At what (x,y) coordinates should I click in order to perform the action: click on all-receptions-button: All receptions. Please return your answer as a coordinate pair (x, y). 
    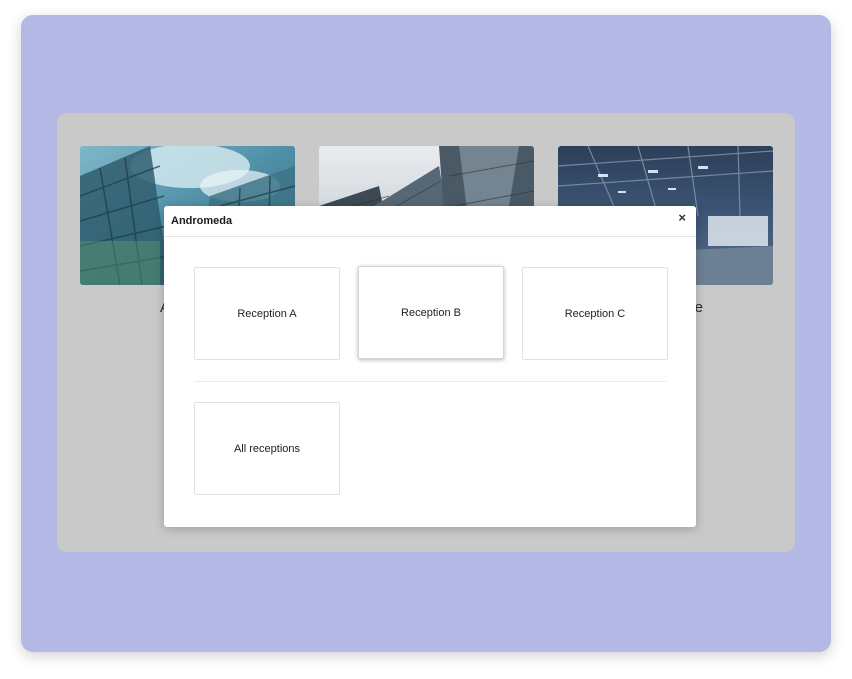
    Looking at the image, I should click on (267, 448).